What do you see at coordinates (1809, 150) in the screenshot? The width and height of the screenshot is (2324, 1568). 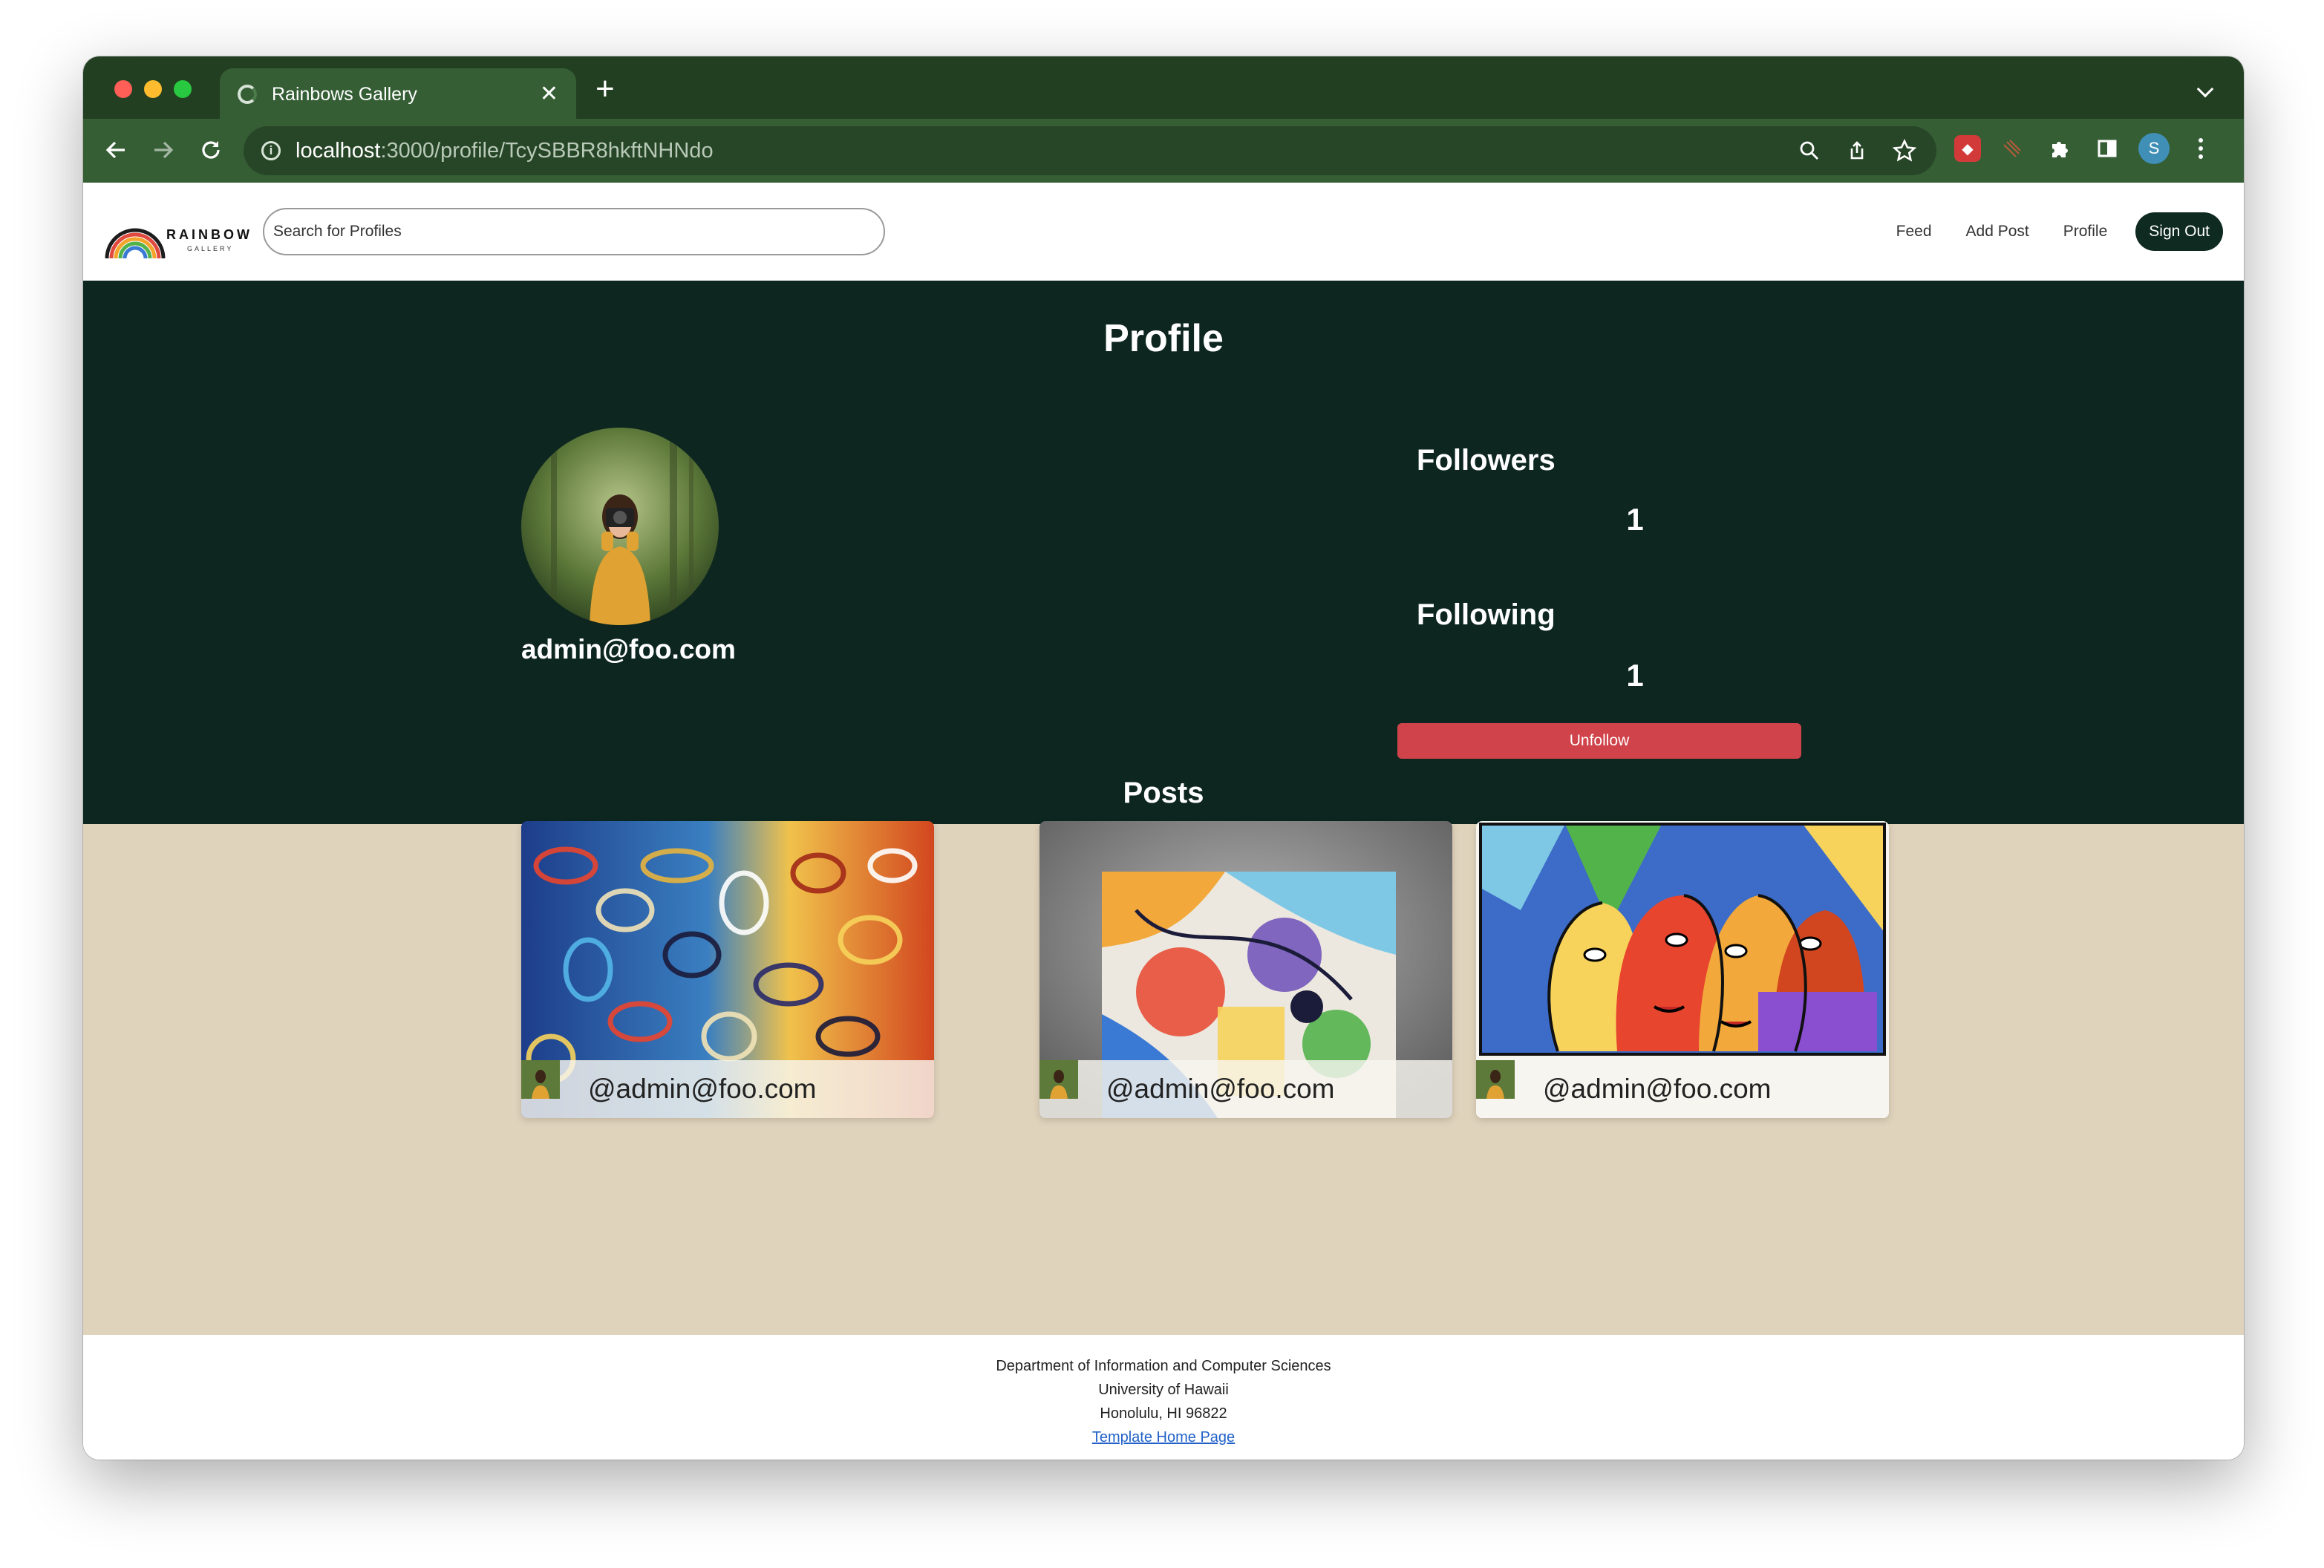 I see `zoom-icon` at bounding box center [1809, 150].